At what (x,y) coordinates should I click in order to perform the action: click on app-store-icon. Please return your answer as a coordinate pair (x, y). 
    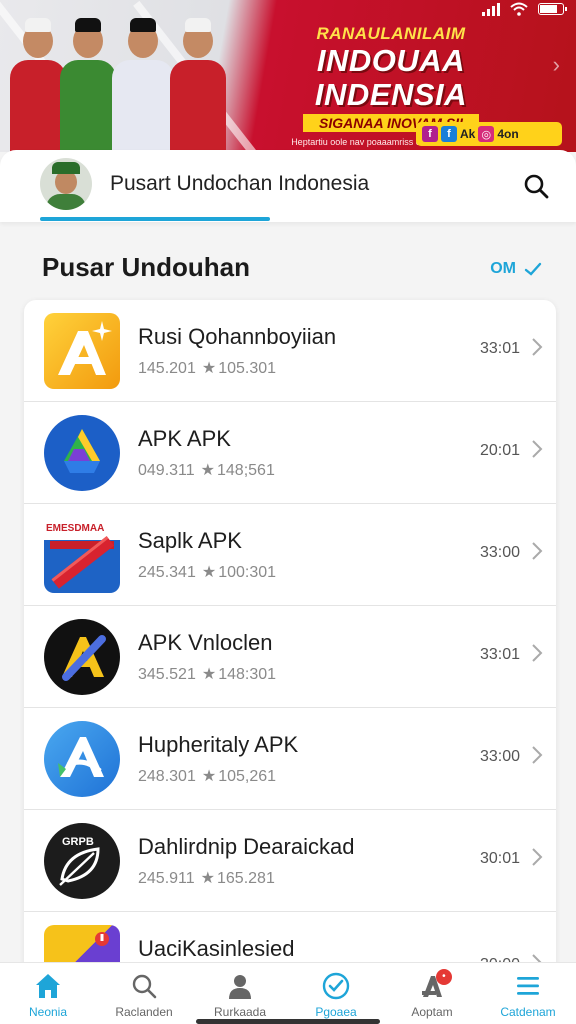
    Looking at the image, I should click on (82, 759).